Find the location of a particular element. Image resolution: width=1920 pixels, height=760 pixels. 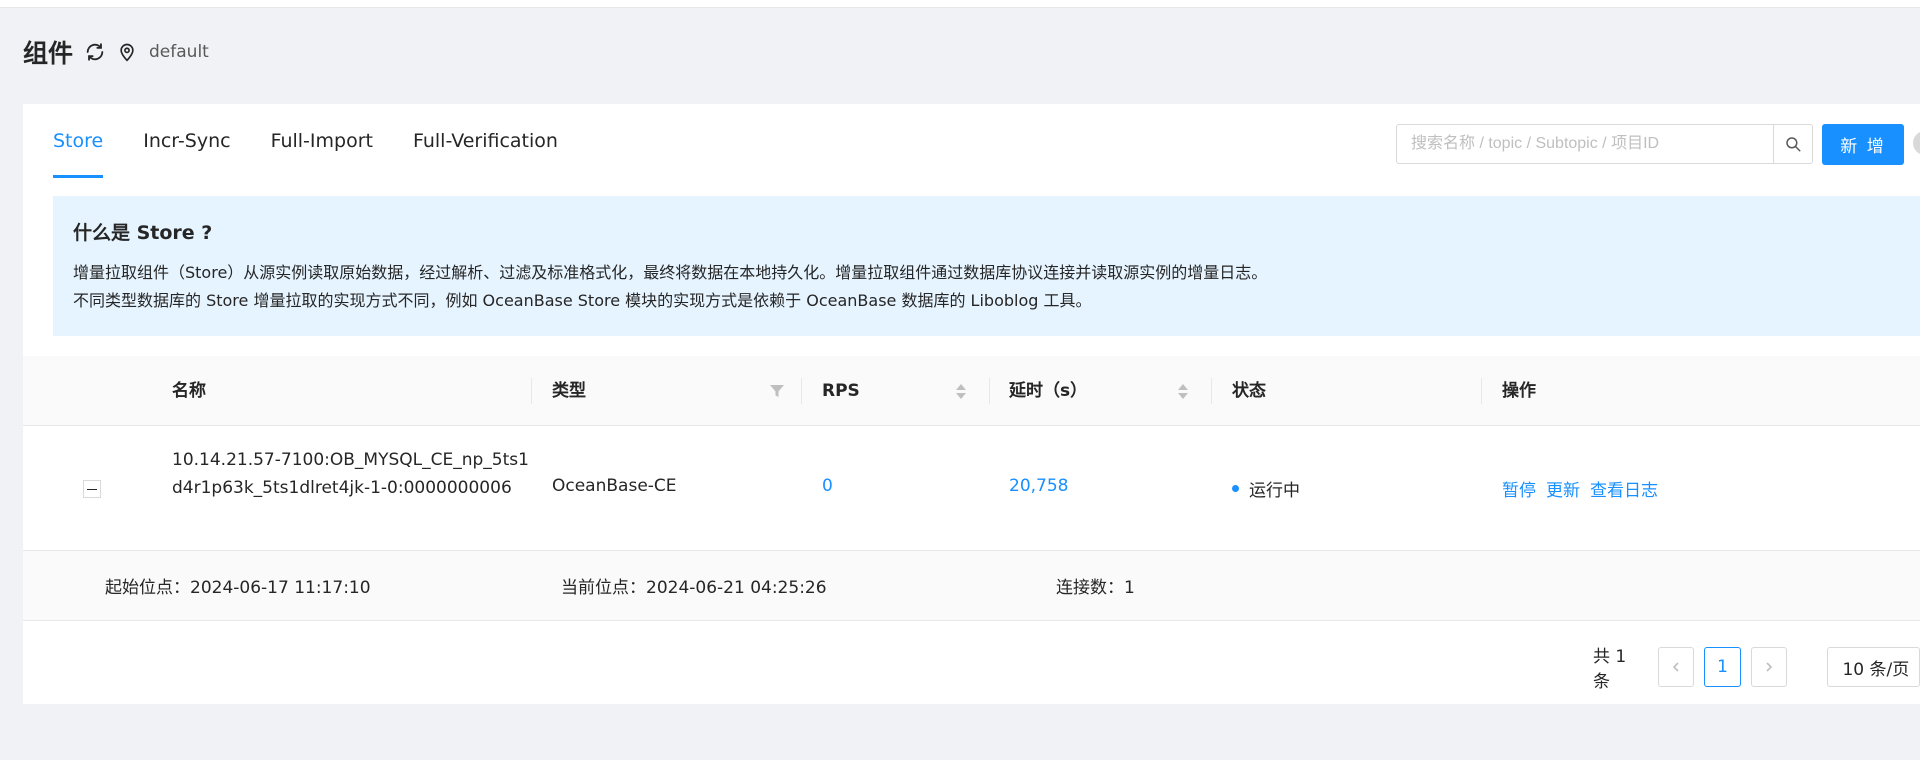

chevron-right-icon is located at coordinates (1769, 667).